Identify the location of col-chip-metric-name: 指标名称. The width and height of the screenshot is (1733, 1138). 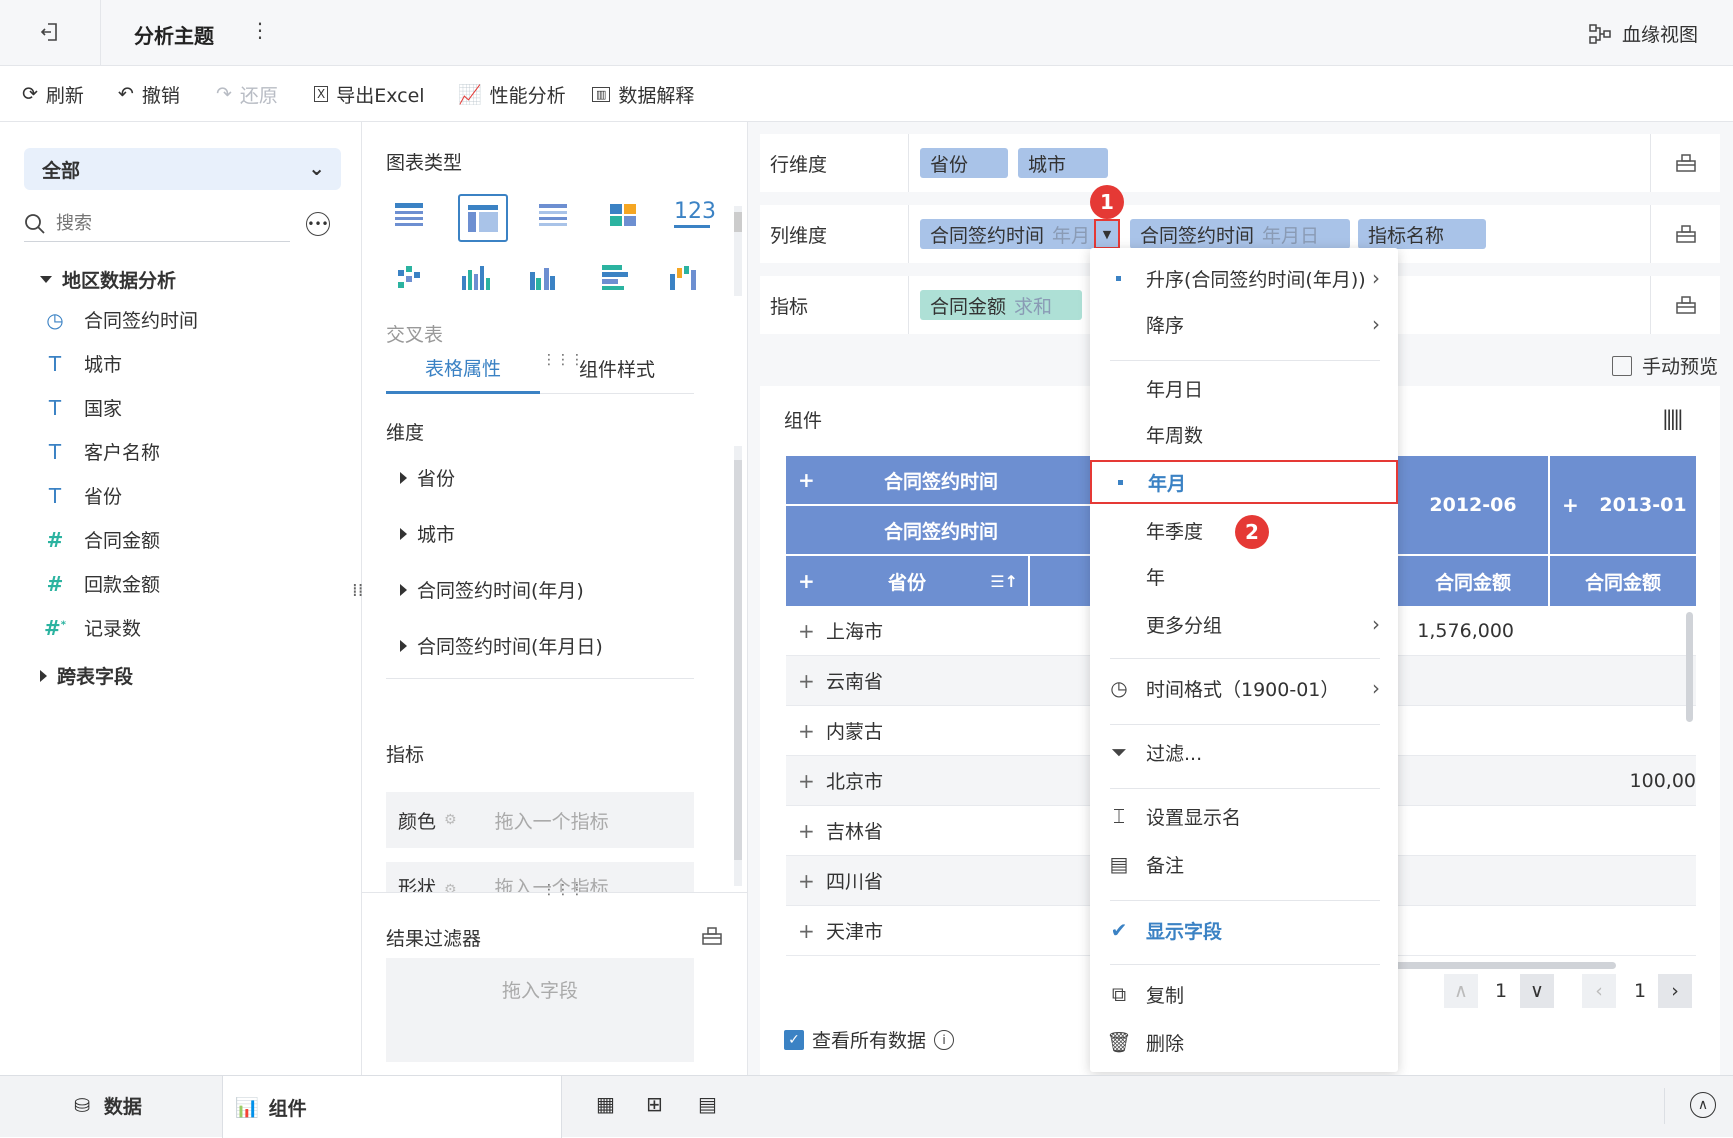
(1422, 234).